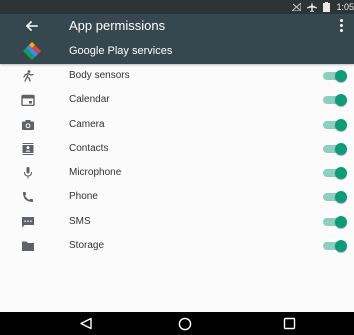 This screenshot has height=335, width=354. What do you see at coordinates (28, 173) in the screenshot?
I see `microphone-icon` at bounding box center [28, 173].